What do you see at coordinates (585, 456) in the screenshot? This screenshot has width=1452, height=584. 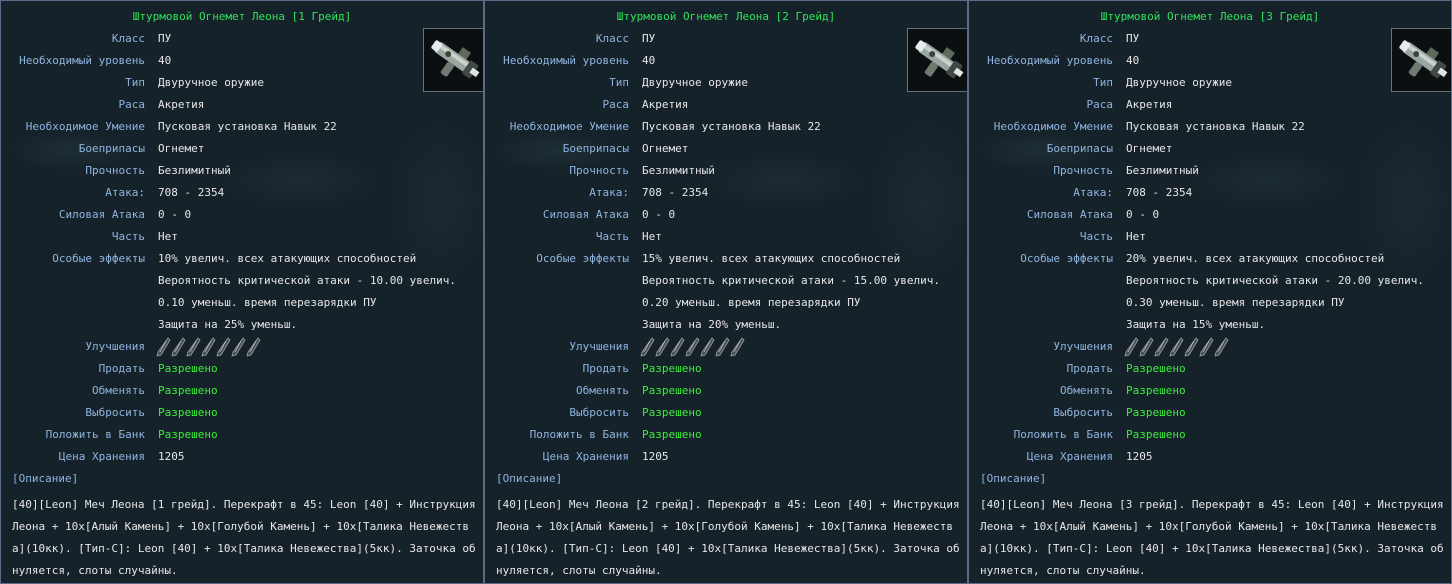 I see `storage-price-label: Цена Хранения` at bounding box center [585, 456].